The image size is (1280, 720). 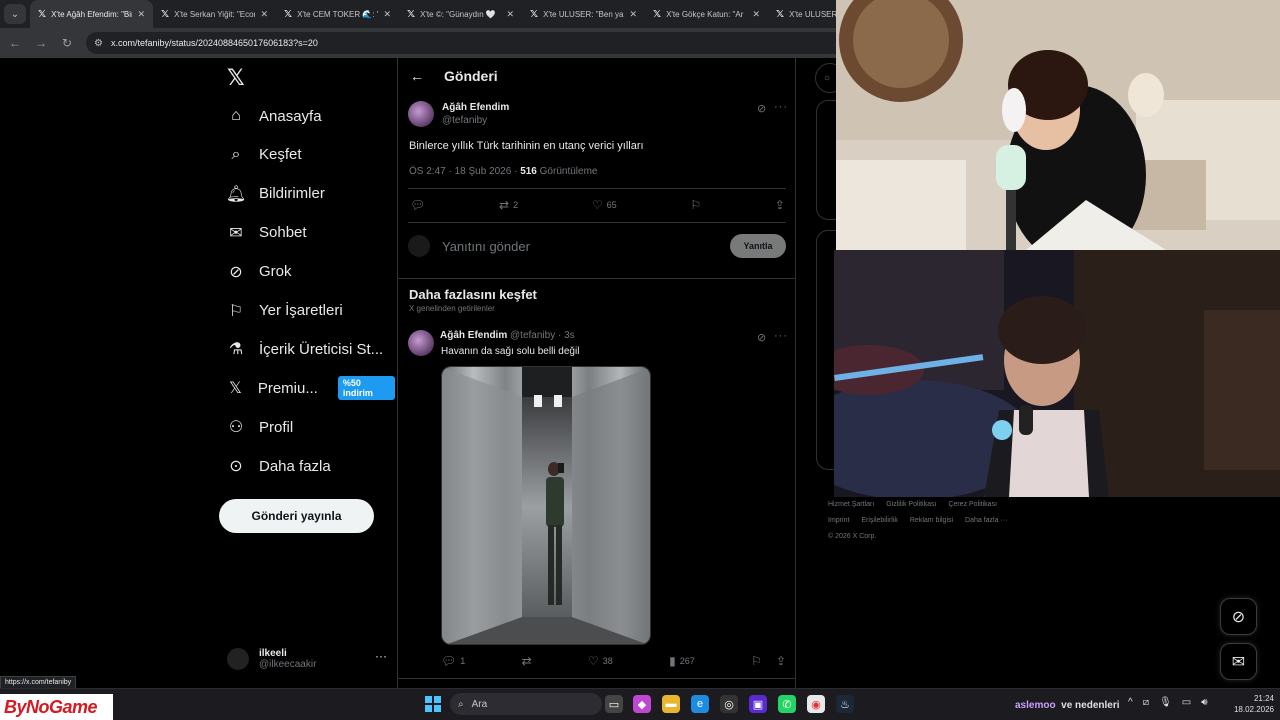 What do you see at coordinates (1165, 702) in the screenshot?
I see `microphone-icon: 🎙︎` at bounding box center [1165, 702].